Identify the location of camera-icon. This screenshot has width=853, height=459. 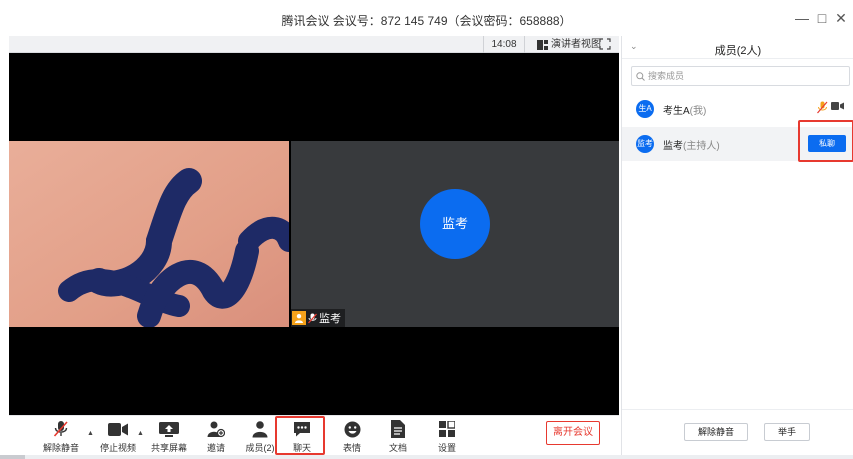
(118, 429).